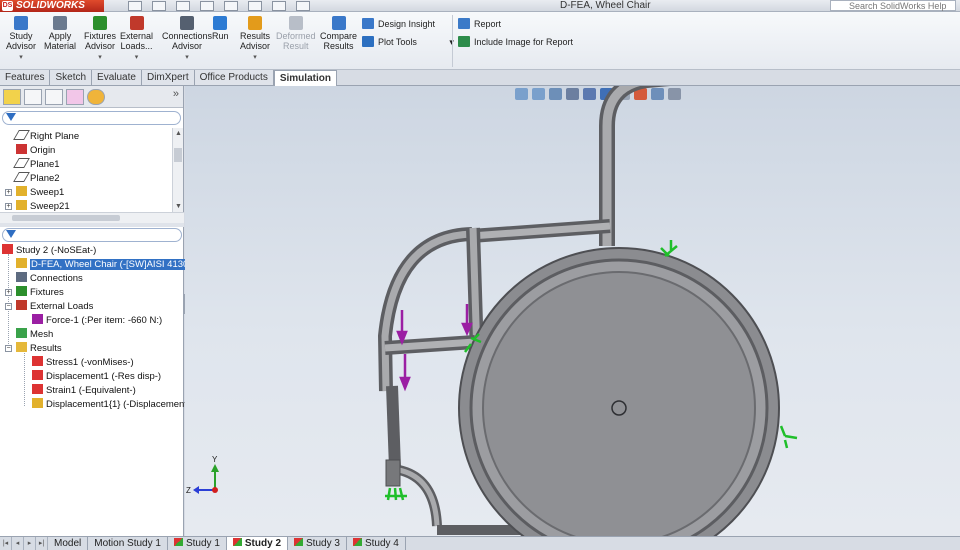 This screenshot has height=550, width=960. What do you see at coordinates (305, 78) in the screenshot?
I see `tab-simulation: Simulation` at bounding box center [305, 78].